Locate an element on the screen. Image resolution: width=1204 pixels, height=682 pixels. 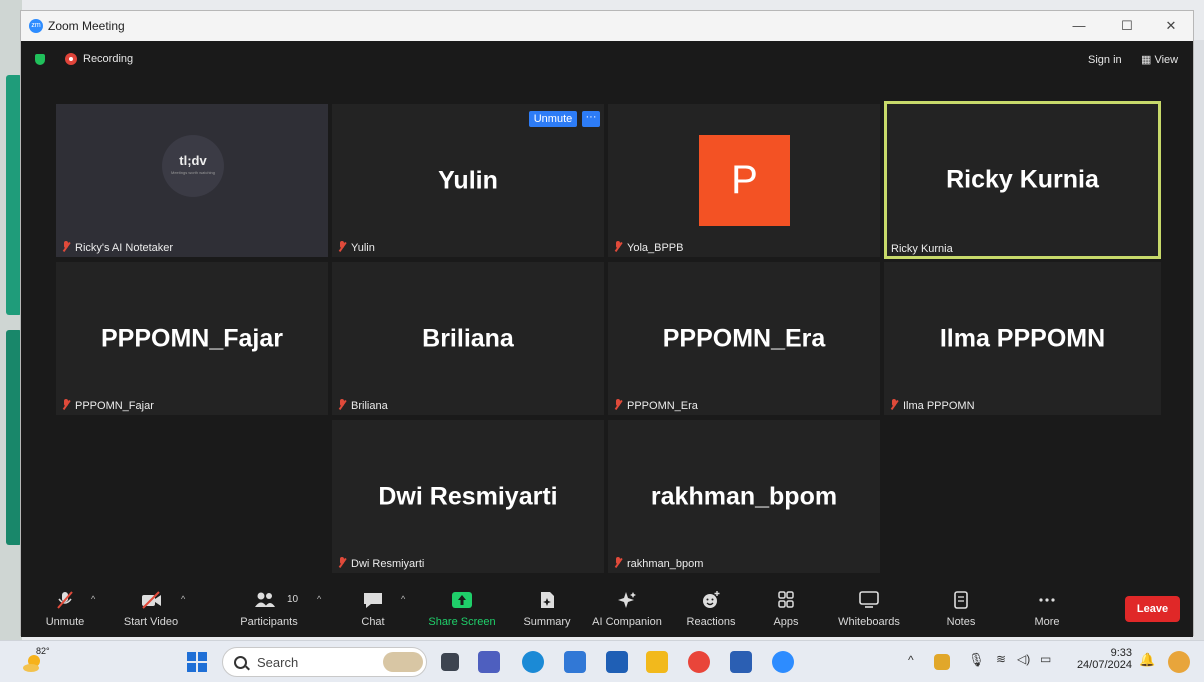
copilot-icon is located at coordinates (1179, 662).